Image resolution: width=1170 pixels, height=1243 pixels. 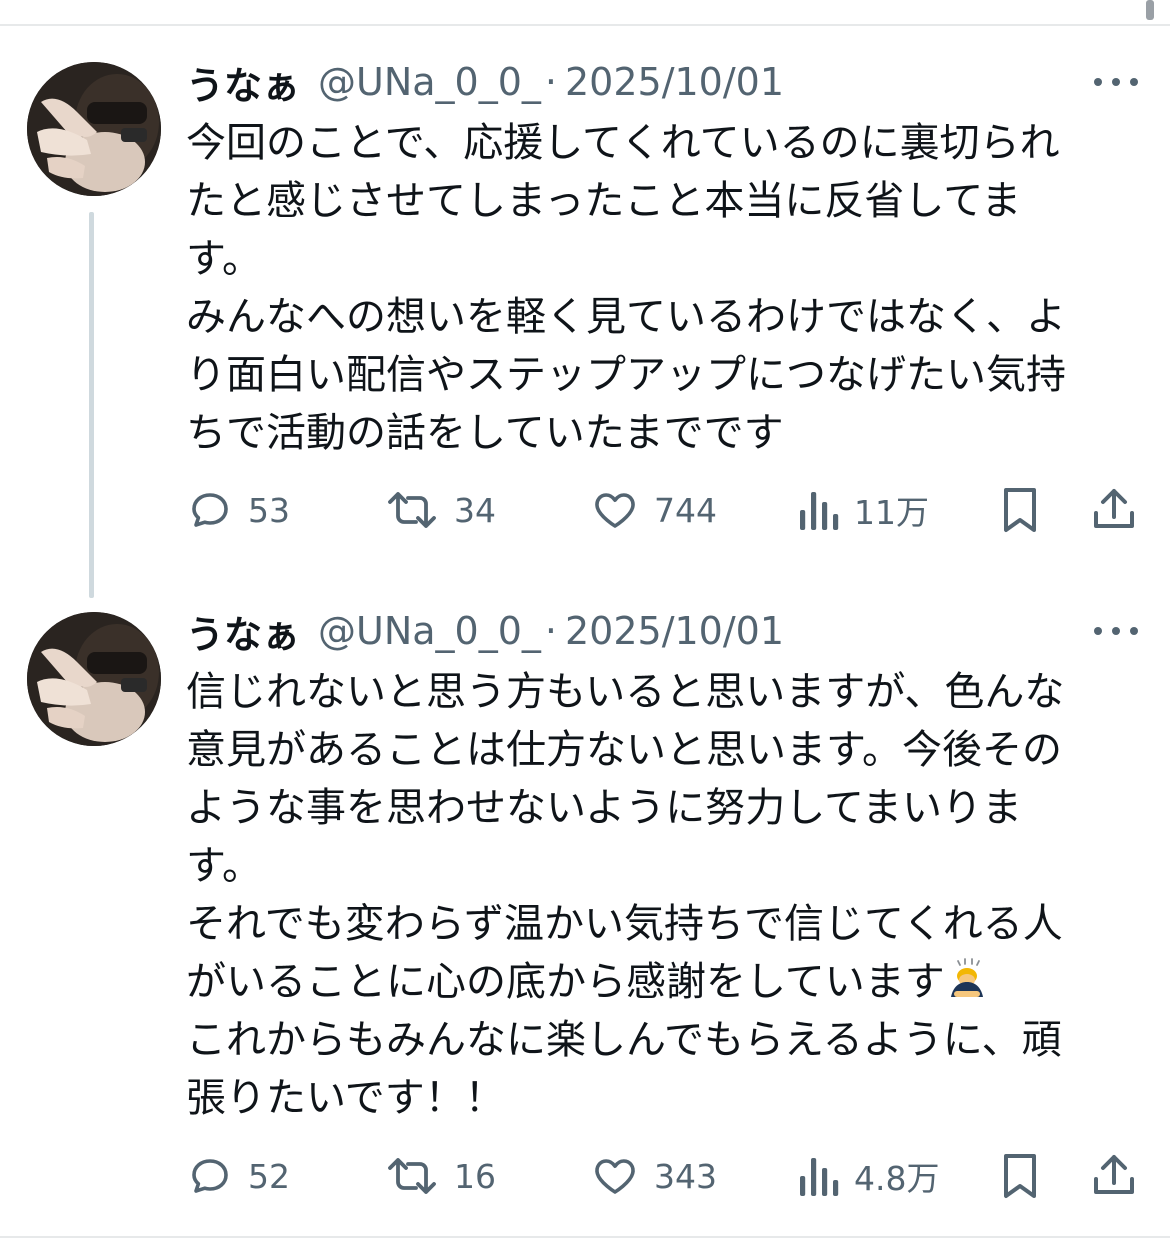 I want to click on repost-count: 16, so click(x=475, y=1176).